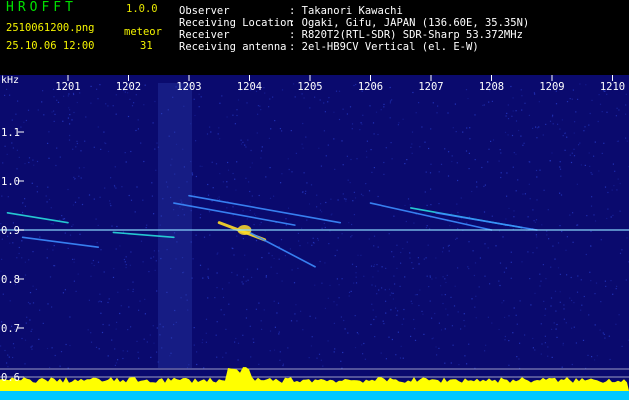  What do you see at coordinates (409, 23) in the screenshot?
I see `location-value: : Ogaki, Gifu, JAPAN (136.60E, 35.35N)` at bounding box center [409, 23].